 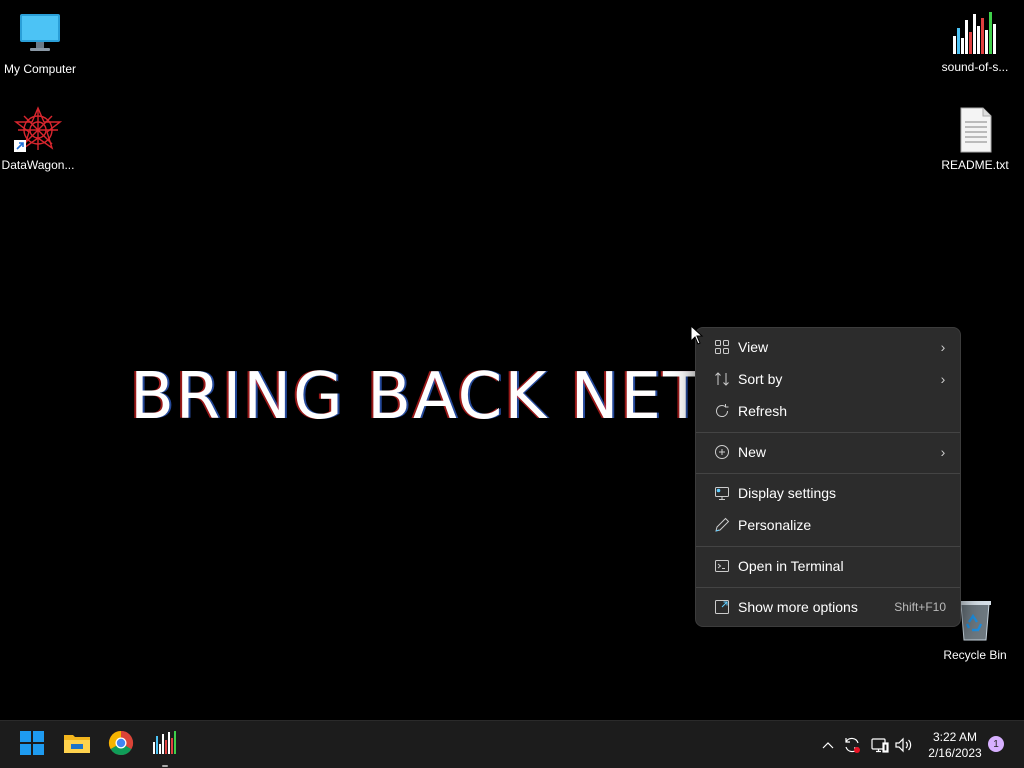 I want to click on pen-icon, so click(x=719, y=525).